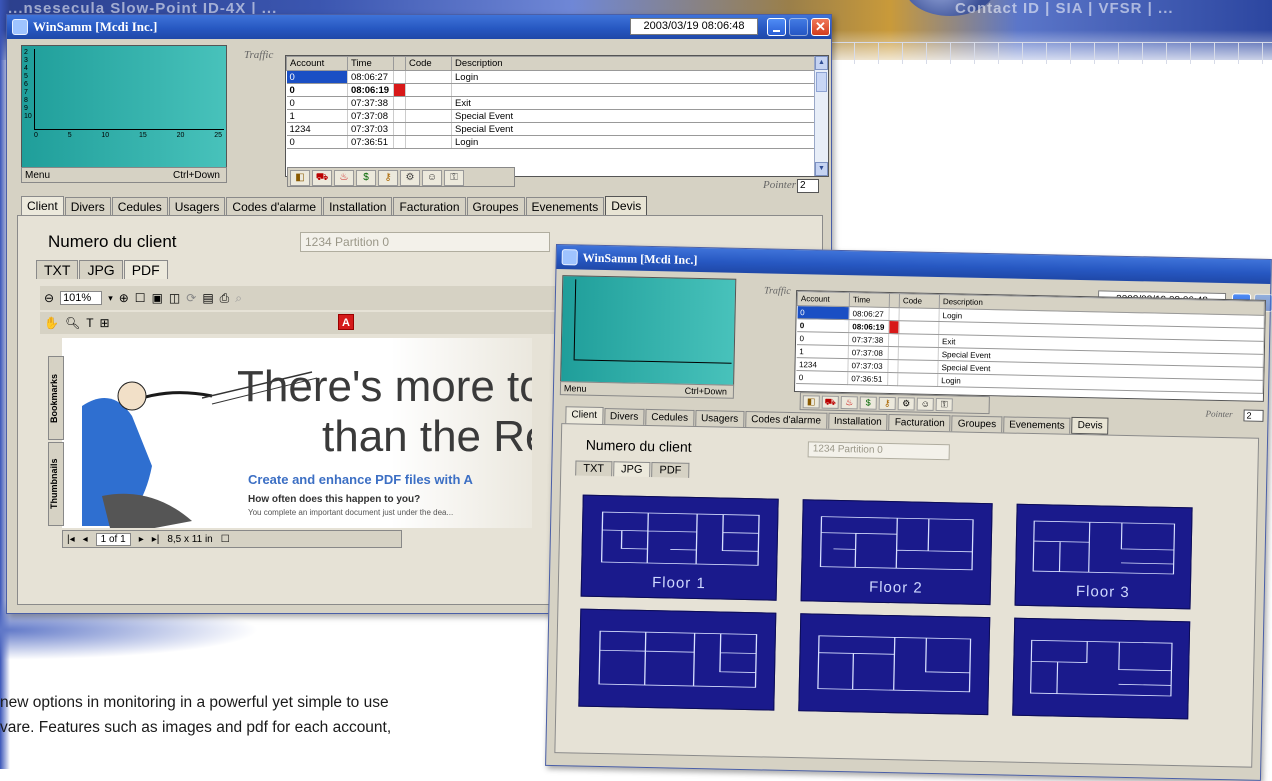 The height and width of the screenshot is (781, 1272). I want to click on save-icon: ▤, so click(207, 298).